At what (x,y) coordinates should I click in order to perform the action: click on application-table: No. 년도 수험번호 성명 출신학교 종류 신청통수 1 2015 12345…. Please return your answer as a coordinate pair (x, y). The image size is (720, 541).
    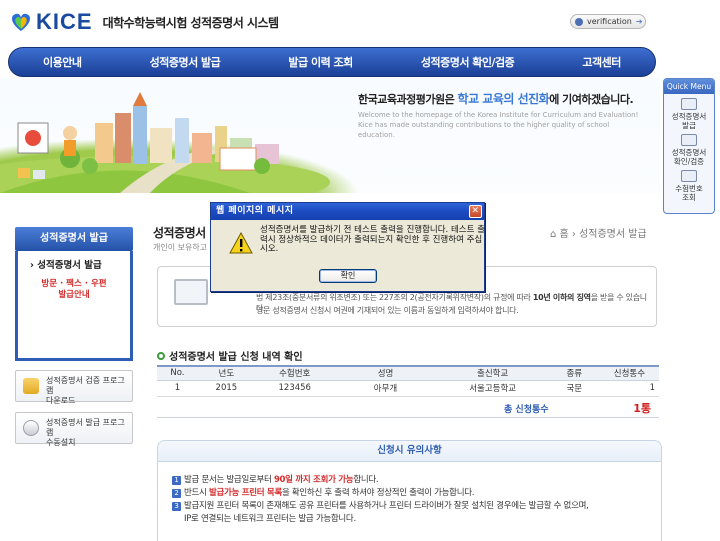
    Looking at the image, I should click on (408, 381).